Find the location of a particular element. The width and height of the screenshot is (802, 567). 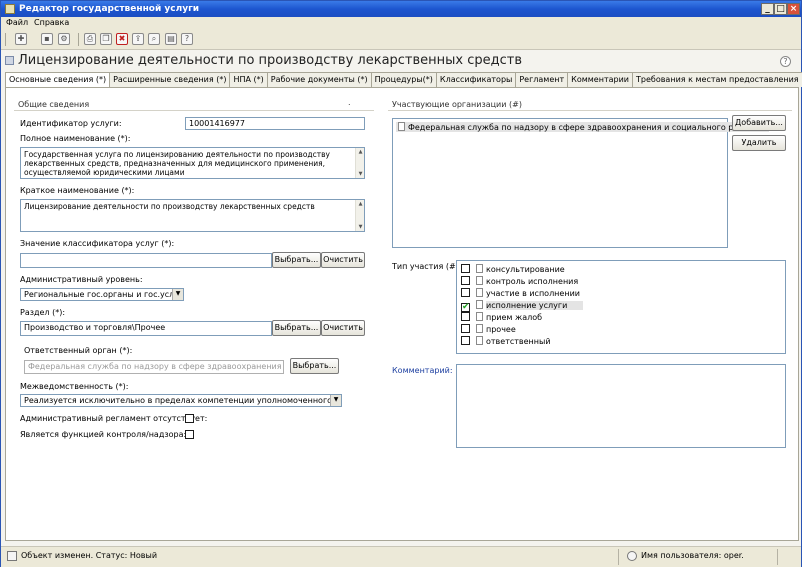

comment-field is located at coordinates (621, 406).